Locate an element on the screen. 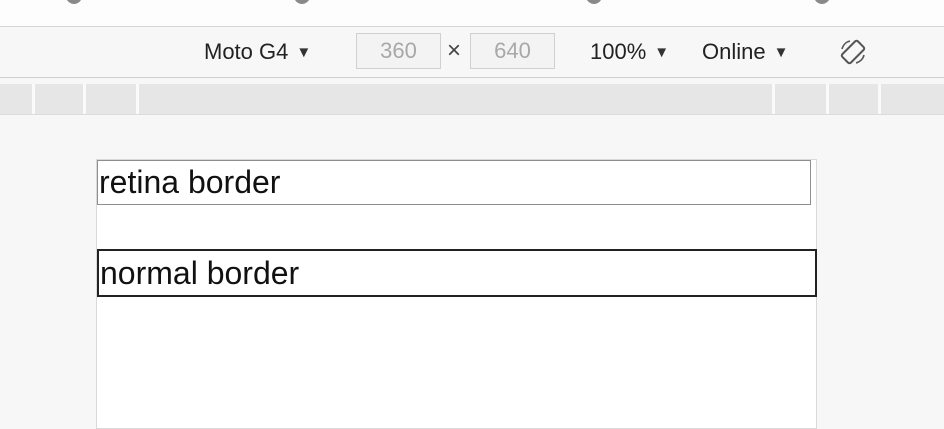 The image size is (944, 429). device-select: Moto G4 ▼ is located at coordinates (257, 52).